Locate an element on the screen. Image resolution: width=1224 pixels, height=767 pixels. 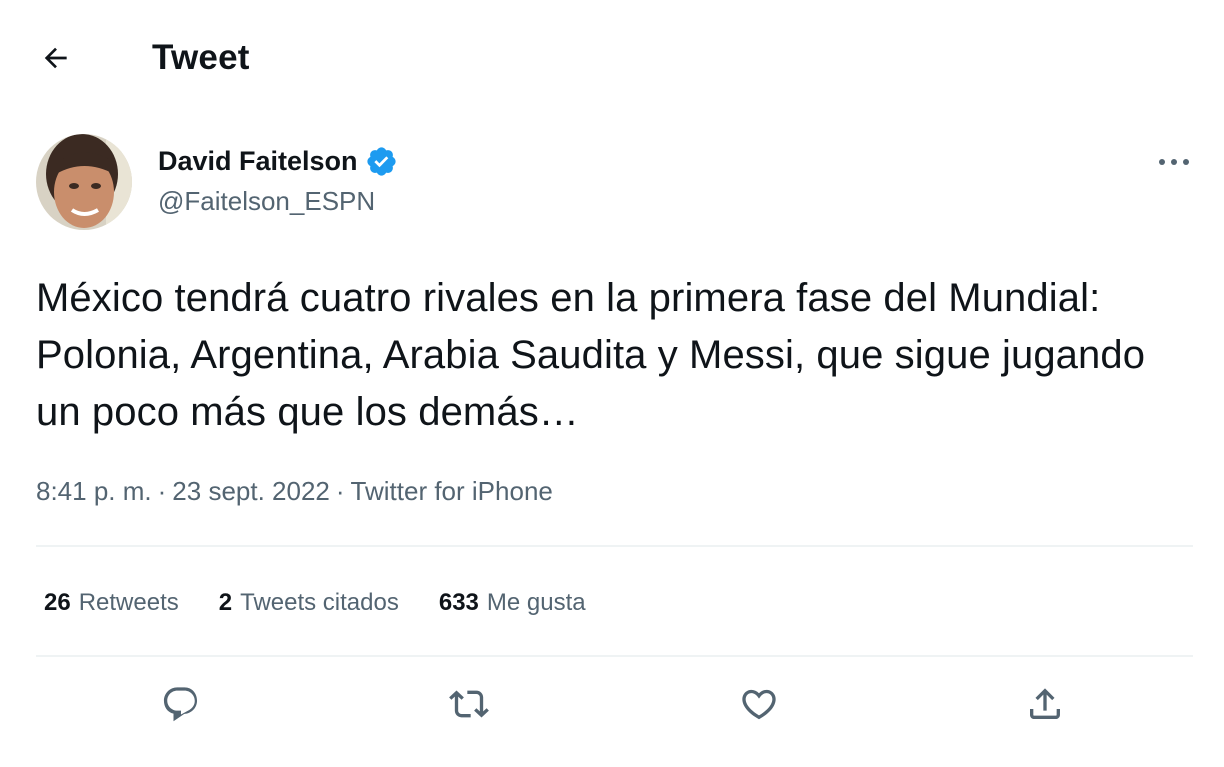
tweet-source: Twitter for iPhone is located at coordinates (452, 491).